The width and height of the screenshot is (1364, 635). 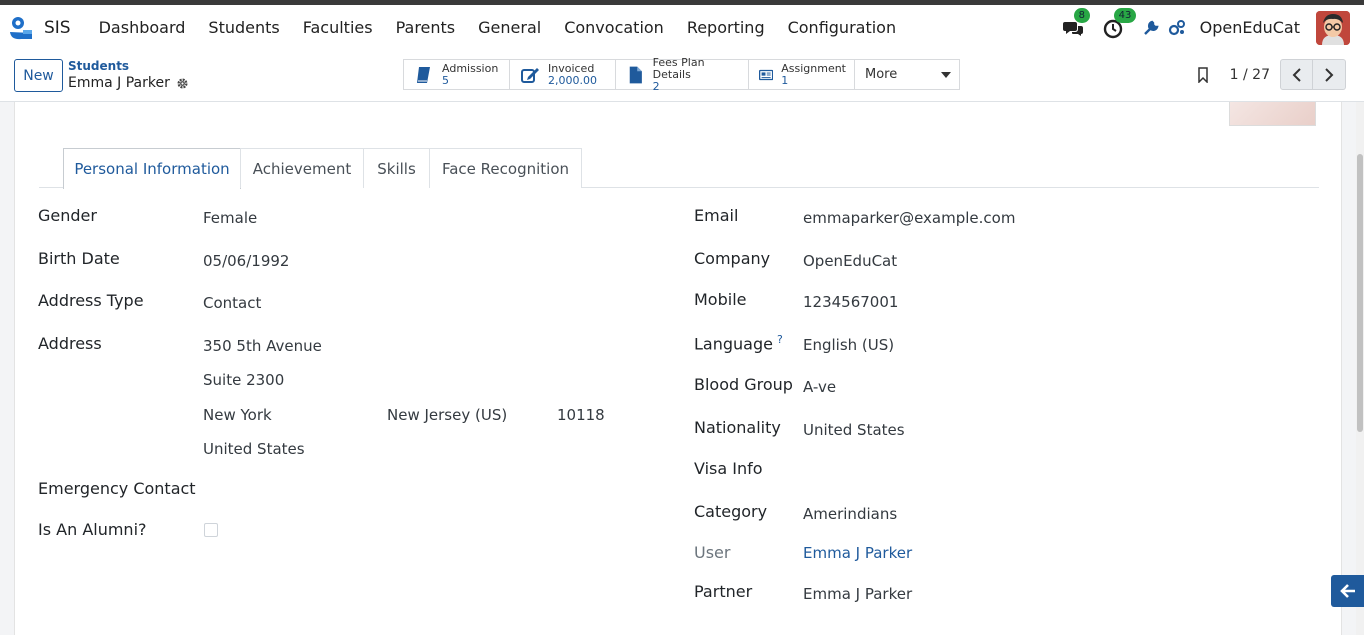 I want to click on more-dropdown-button: More, so click(x=907, y=74).